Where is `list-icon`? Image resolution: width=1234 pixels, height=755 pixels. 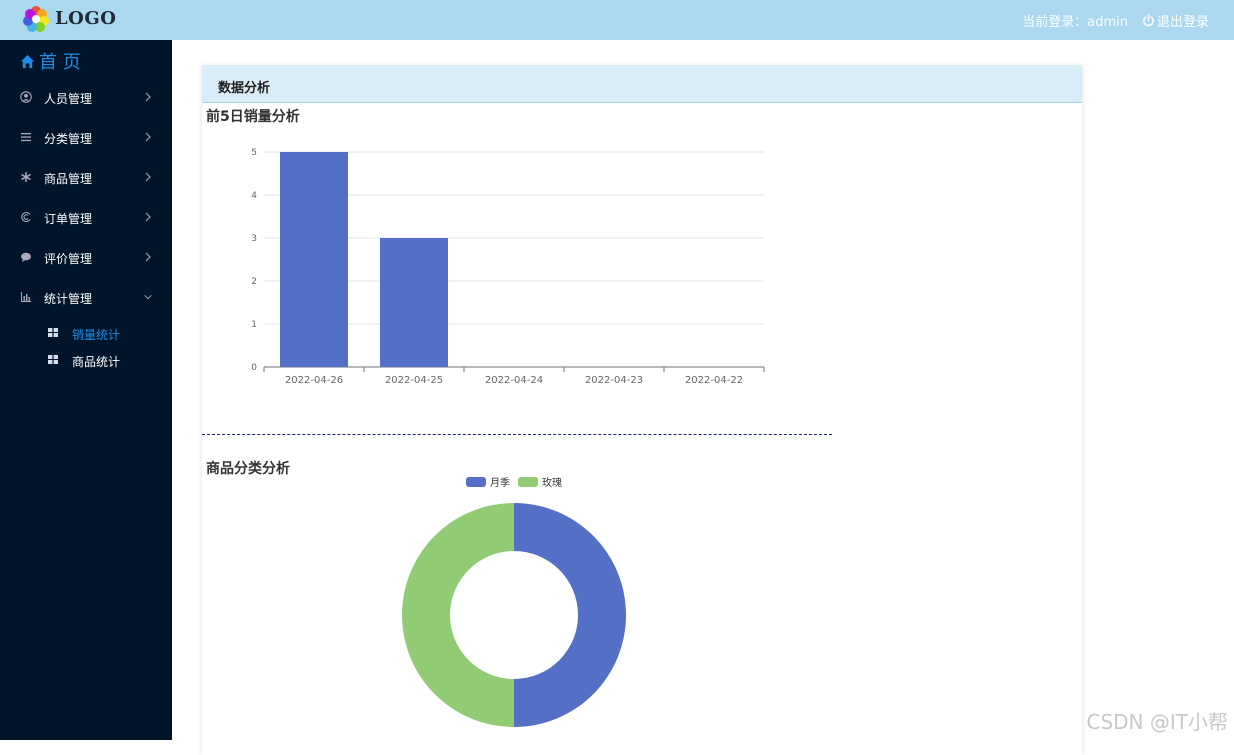
list-icon is located at coordinates (26, 137).